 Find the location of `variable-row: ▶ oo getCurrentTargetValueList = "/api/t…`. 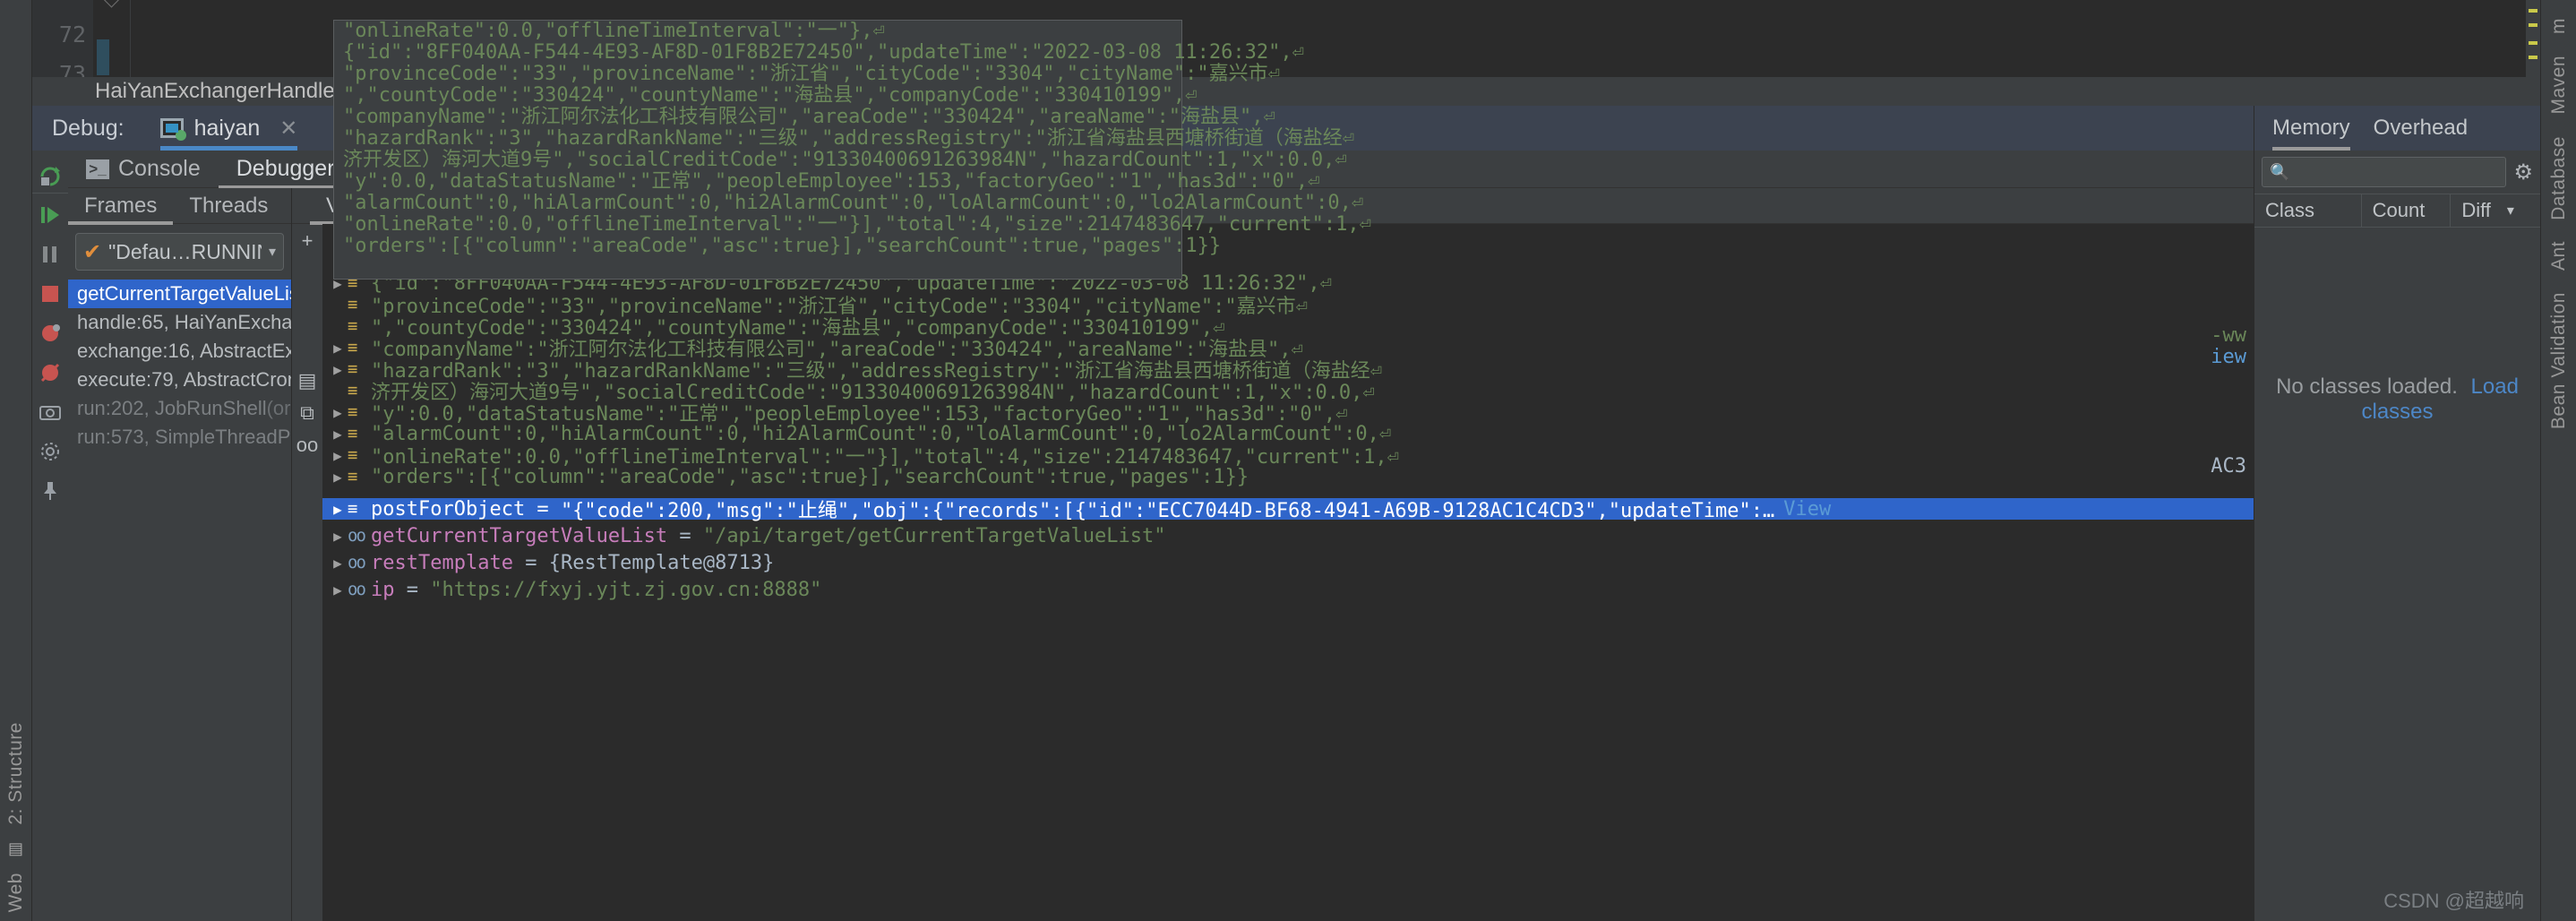

variable-row: ▶ oo getCurrentTargetValueList = "/api/t… is located at coordinates (743, 536).